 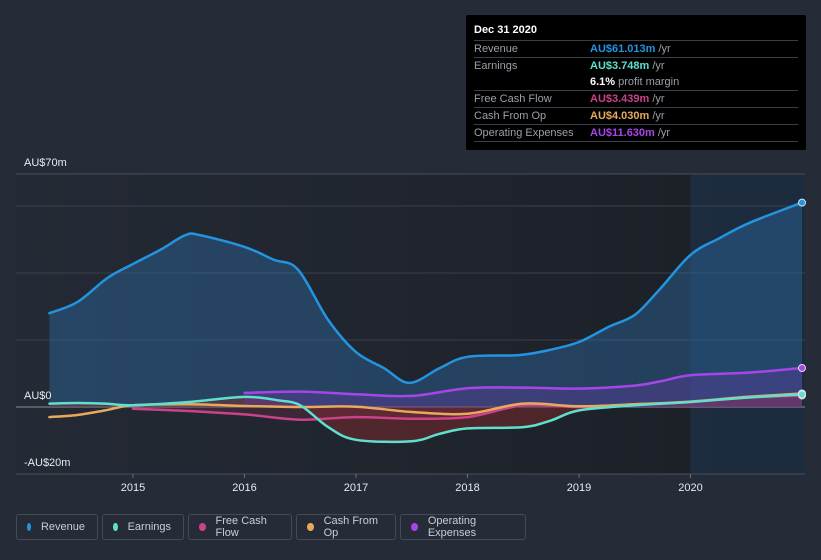 What do you see at coordinates (513, 99) in the screenshot?
I see `tooltip-label: Free Cash Flow` at bounding box center [513, 99].